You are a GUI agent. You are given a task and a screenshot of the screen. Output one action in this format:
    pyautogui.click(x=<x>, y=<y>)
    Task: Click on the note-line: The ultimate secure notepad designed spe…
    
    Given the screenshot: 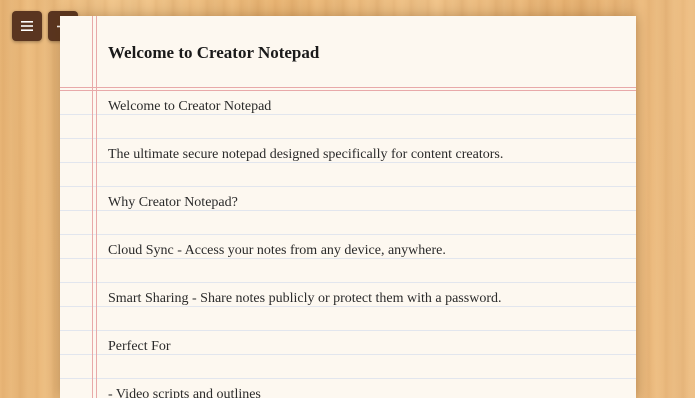 What is the action you would take?
    pyautogui.click(x=306, y=154)
    